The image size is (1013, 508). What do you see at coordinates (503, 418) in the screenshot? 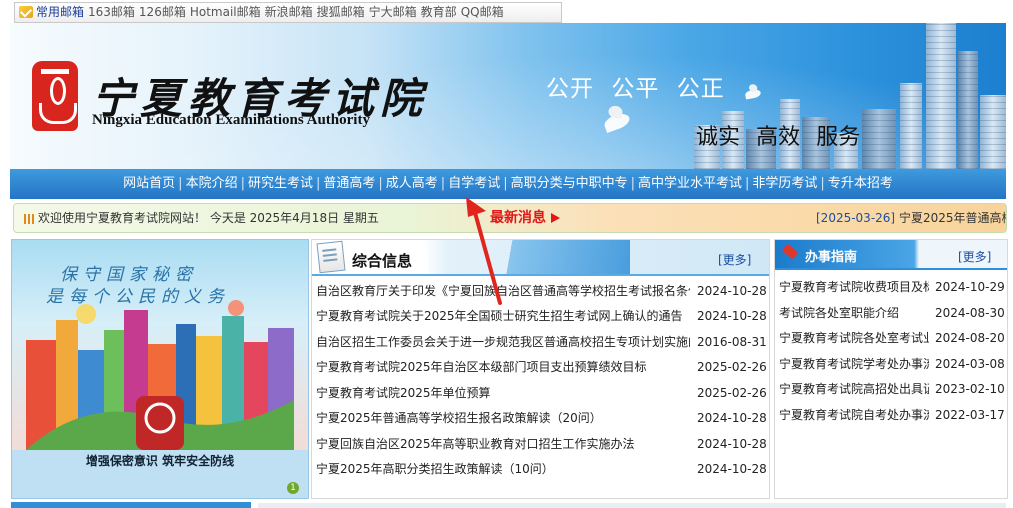
I see `news-title: 宁夏2025年普通高等学校招生报名政策解读（20问）` at bounding box center [503, 418].